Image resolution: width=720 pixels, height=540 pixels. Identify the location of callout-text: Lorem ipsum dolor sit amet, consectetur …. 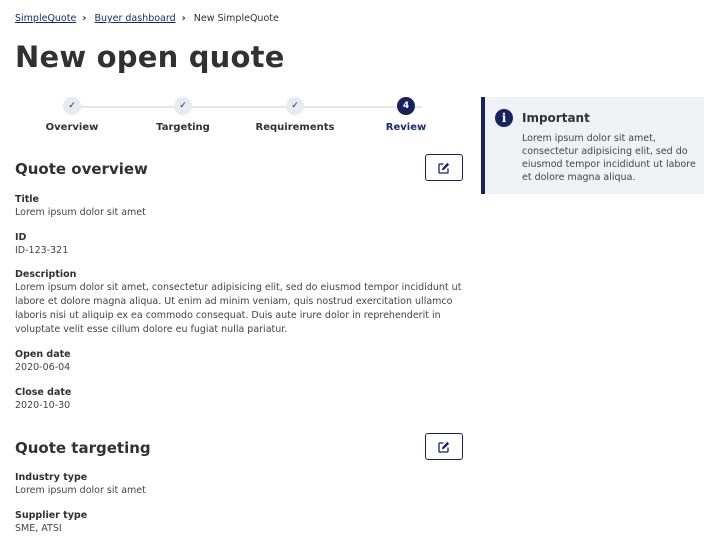
(609, 158).